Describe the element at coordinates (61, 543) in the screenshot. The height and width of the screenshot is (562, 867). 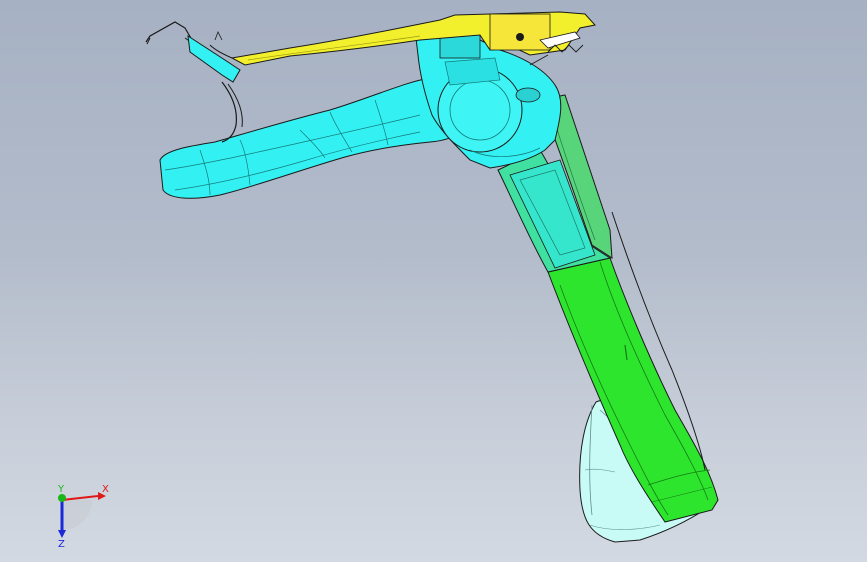
I see `z-axis-label: Z` at that location.